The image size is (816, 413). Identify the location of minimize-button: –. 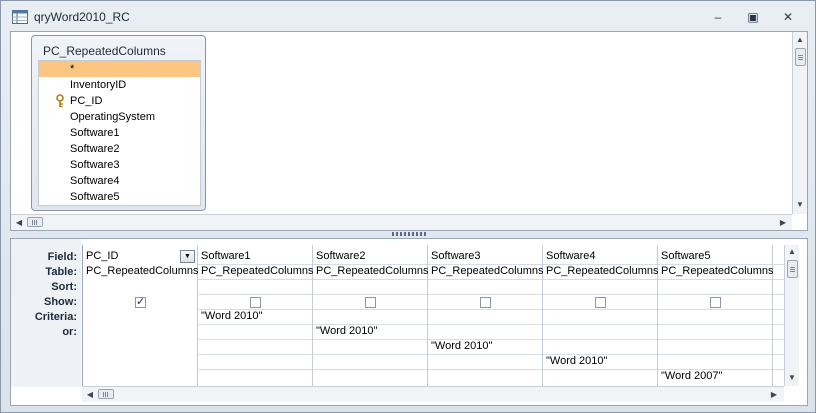
(718, 17).